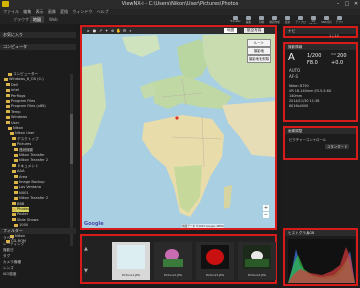 This screenshot has width=360, height=288. What do you see at coordinates (320, 31) in the screenshot?
I see `navigation-header: ナビ` at bounding box center [320, 31].